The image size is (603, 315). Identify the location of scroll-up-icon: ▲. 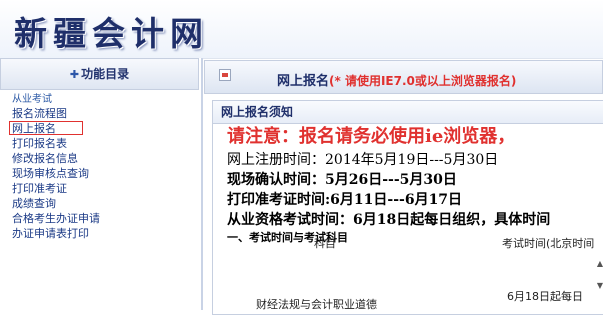
(600, 263).